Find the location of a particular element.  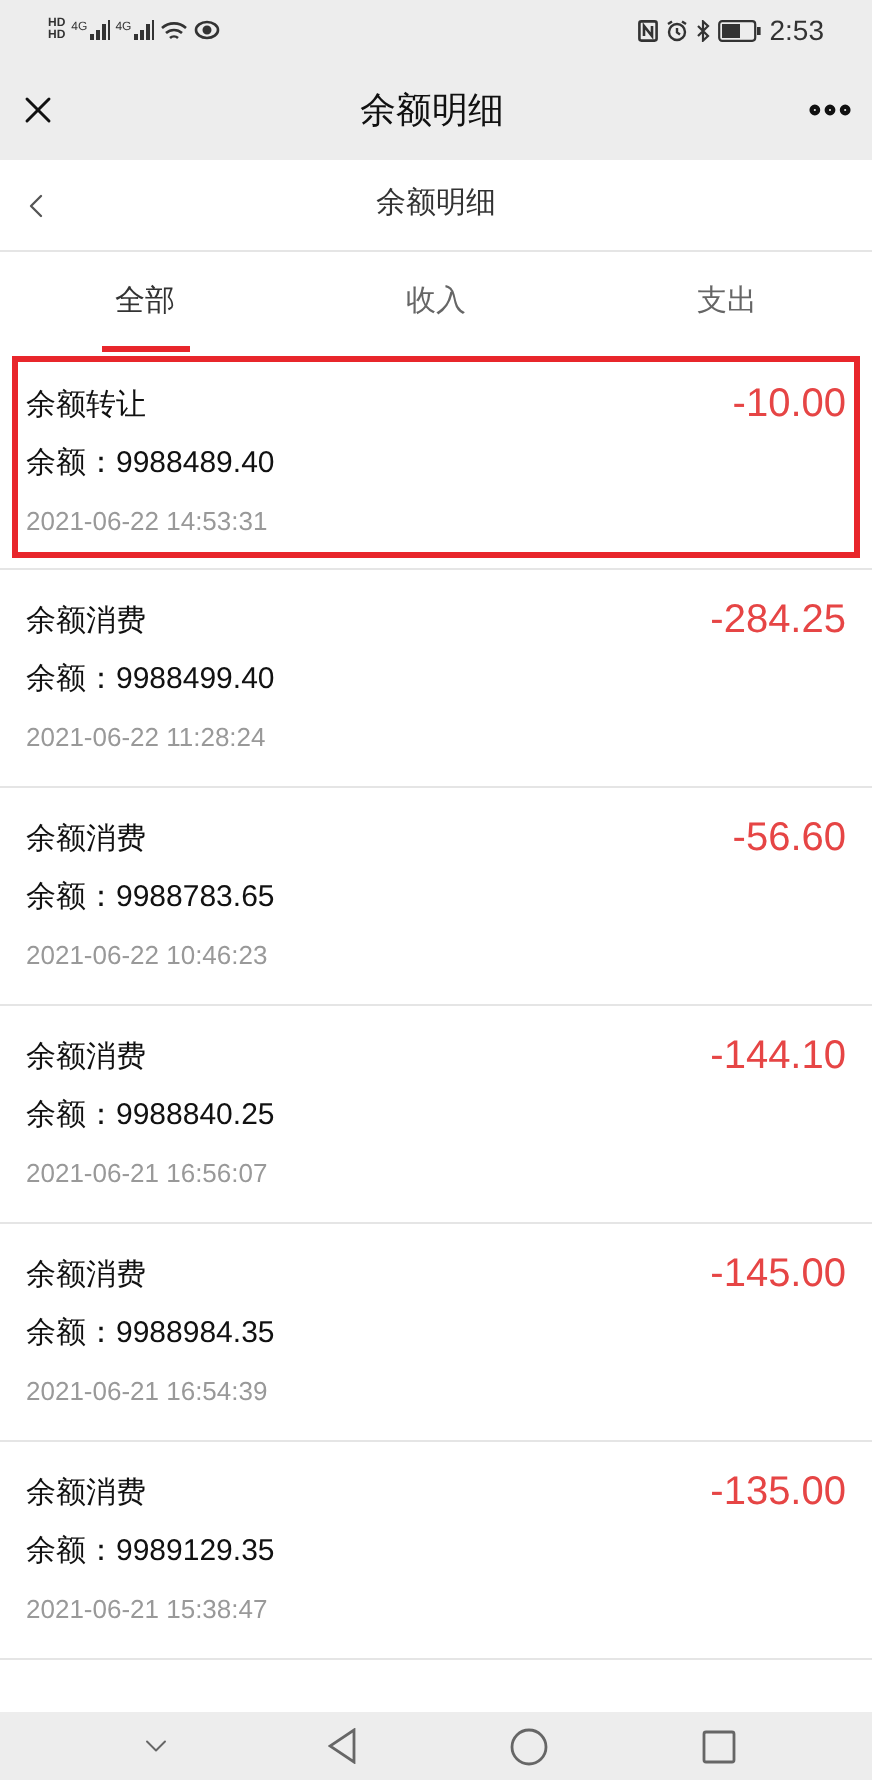

record-row: 余额消费 -56.60 余额：9988783.65 2021-06-22 10:46:23 is located at coordinates (436, 896).